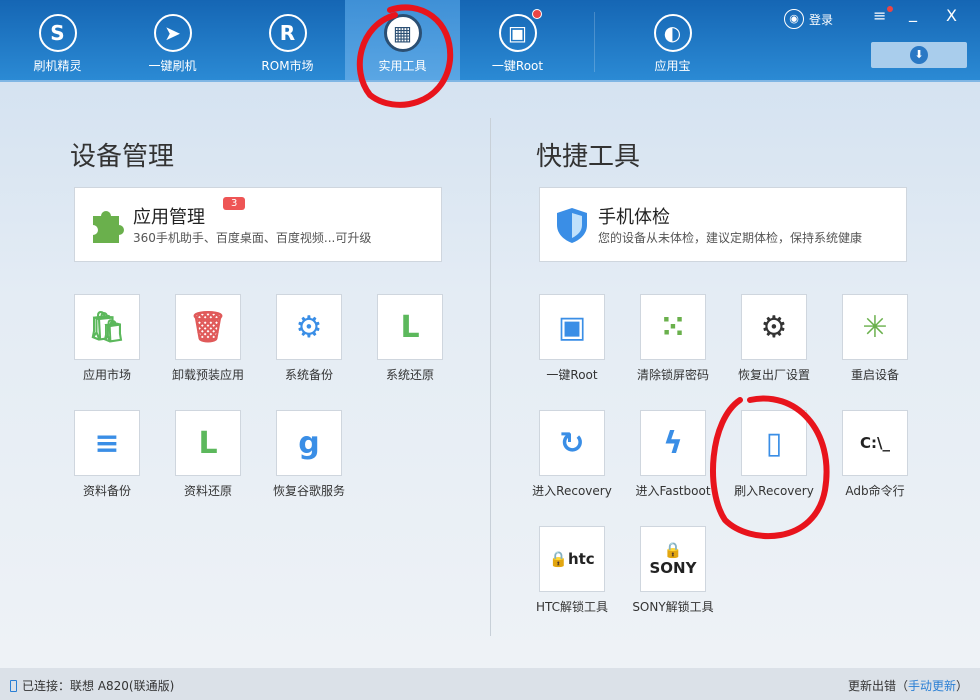  Describe the element at coordinates (252, 238) in the screenshot. I see `card-subtitle: 360手机助手、百度桌面、百度视频...可升级` at that location.